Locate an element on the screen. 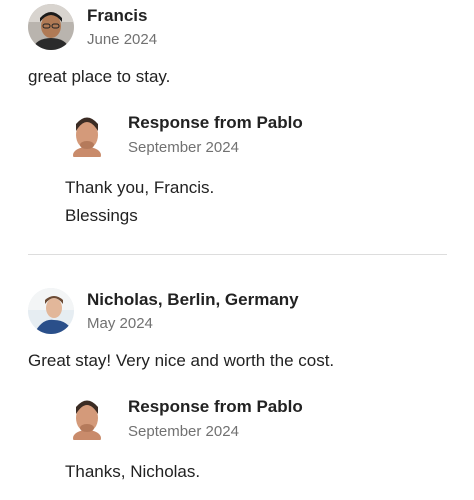 The width and height of the screenshot is (474, 500). reviewer-name: Nicholas, Berlin, Germany is located at coordinates (193, 300).